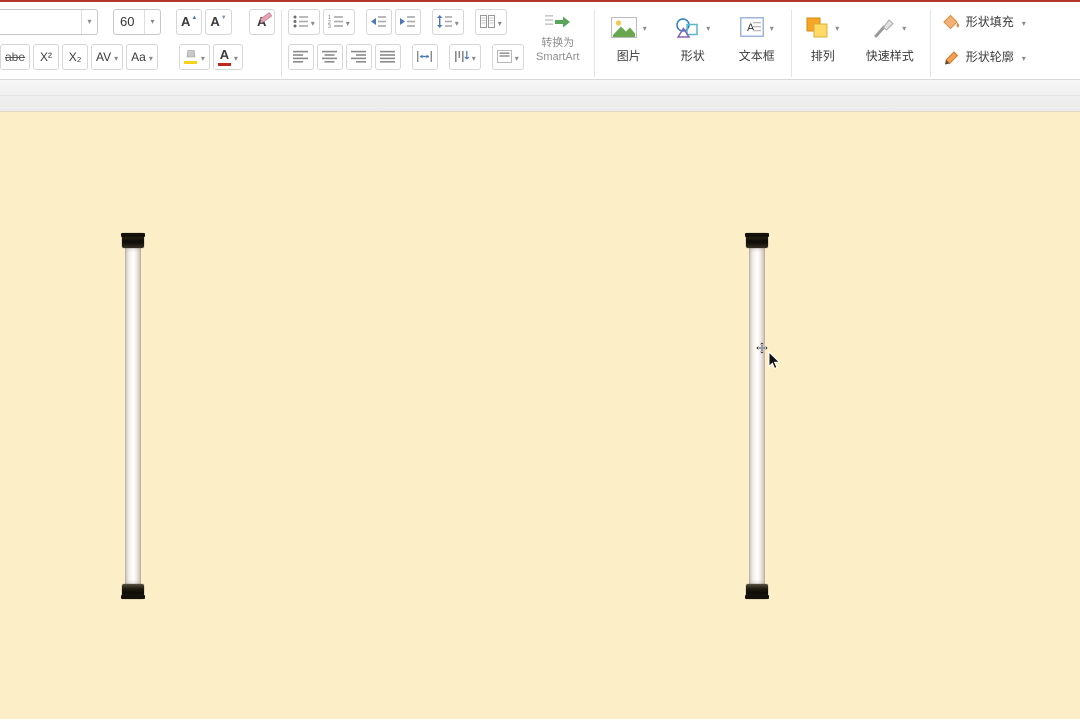  Describe the element at coordinates (623, 27) in the screenshot. I see `picture-icon` at that location.